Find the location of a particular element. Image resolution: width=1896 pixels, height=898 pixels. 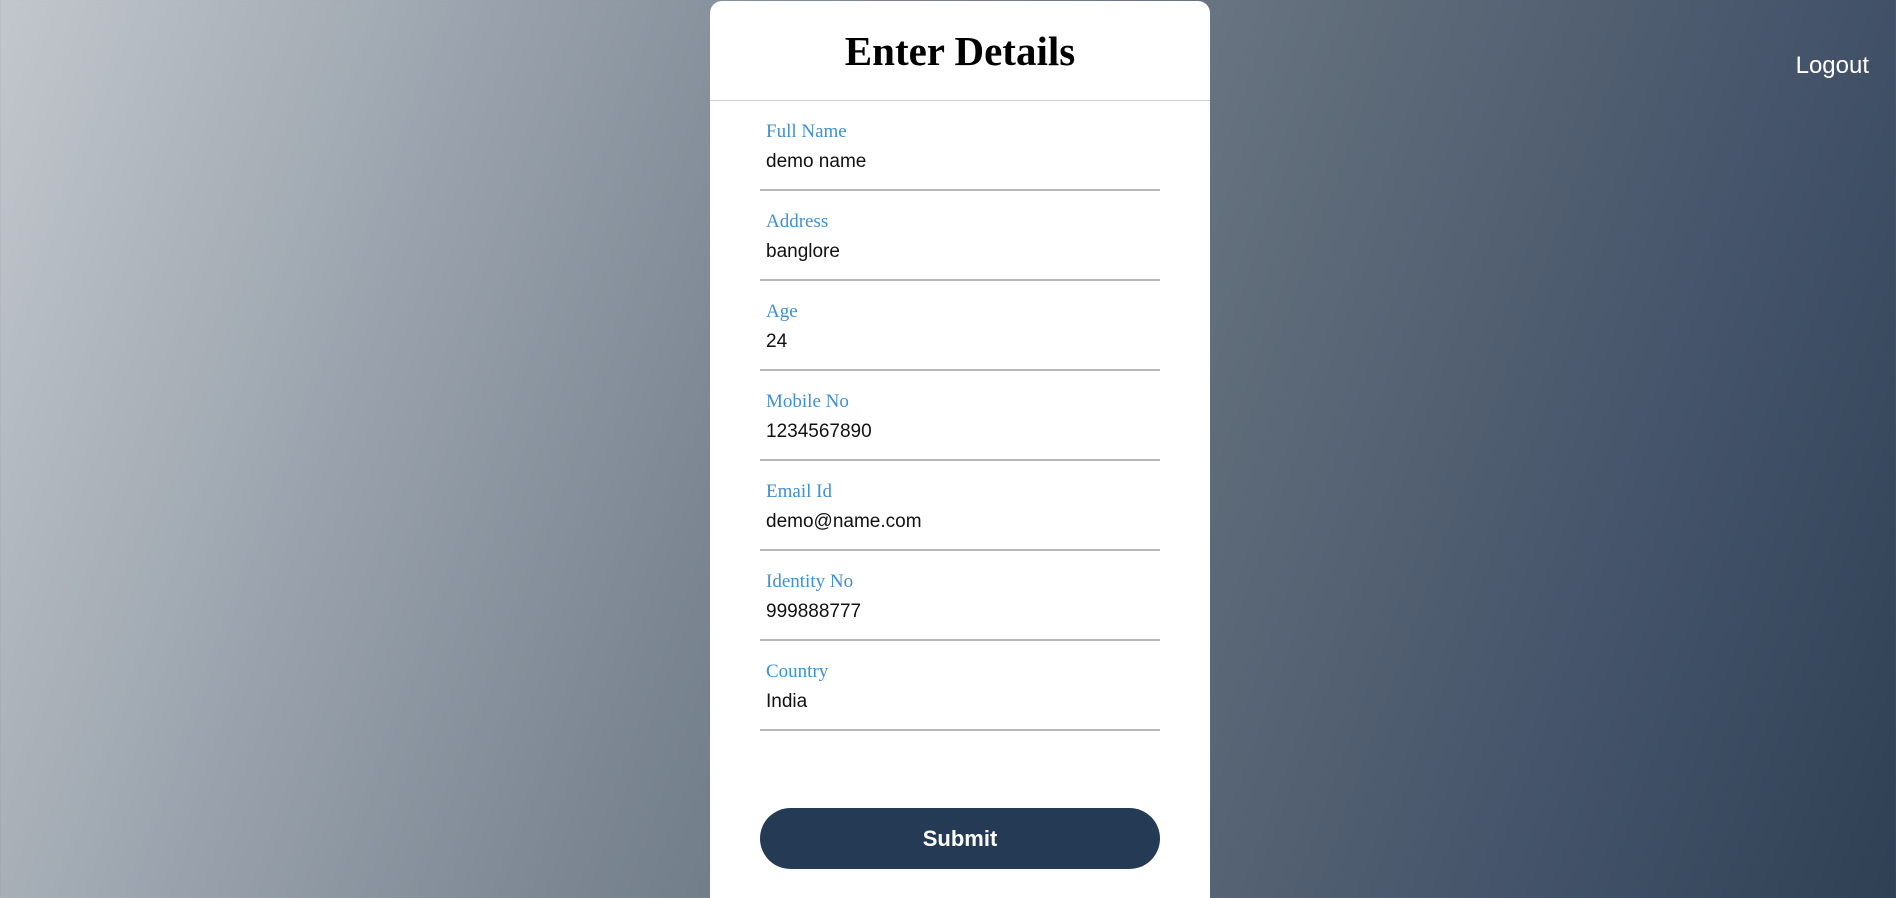

address-input is located at coordinates (960, 259).